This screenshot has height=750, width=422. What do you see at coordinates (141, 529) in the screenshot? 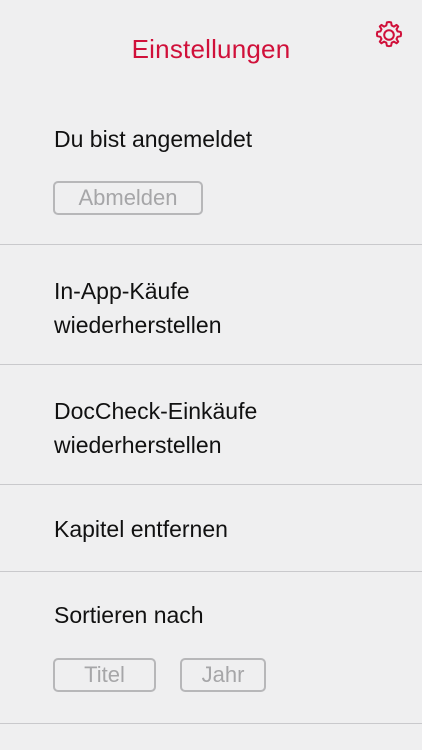
I see `remove-chapters-label: Kapitel entfernen` at bounding box center [141, 529].